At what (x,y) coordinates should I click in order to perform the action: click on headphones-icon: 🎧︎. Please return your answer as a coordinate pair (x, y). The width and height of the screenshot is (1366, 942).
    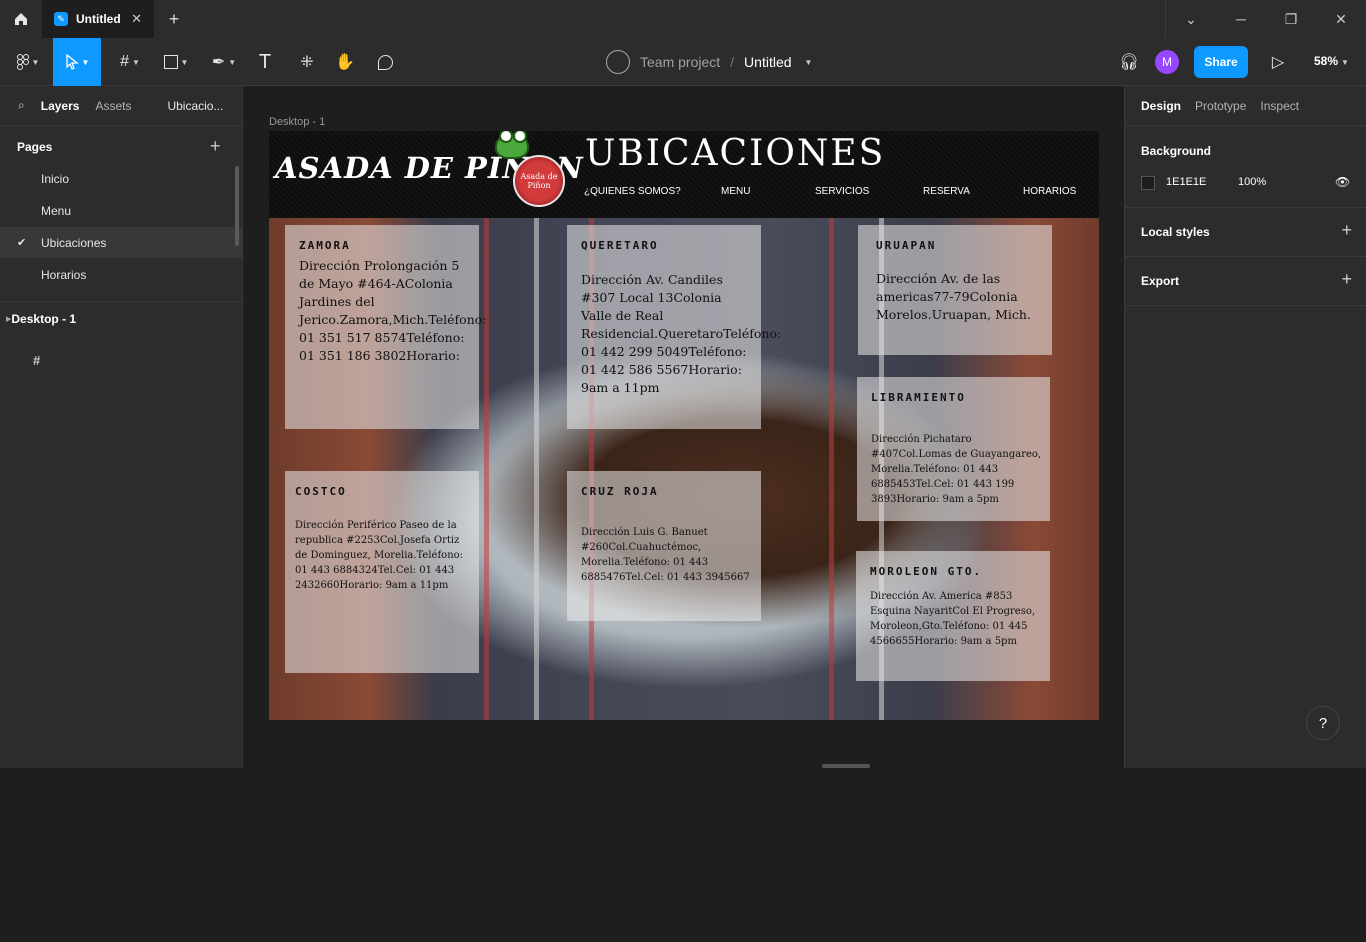
    Looking at the image, I should click on (1129, 62).